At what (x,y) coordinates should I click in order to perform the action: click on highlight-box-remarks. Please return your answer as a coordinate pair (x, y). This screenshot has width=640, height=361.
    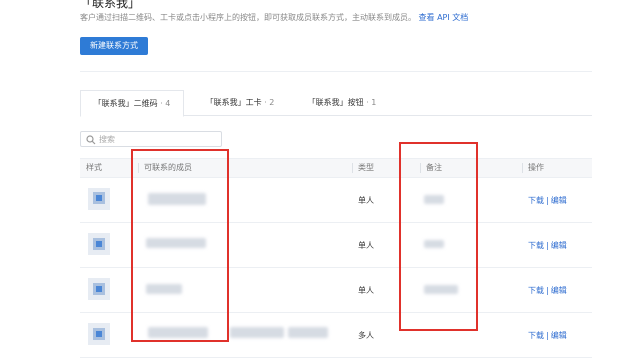
    Looking at the image, I should click on (438, 236).